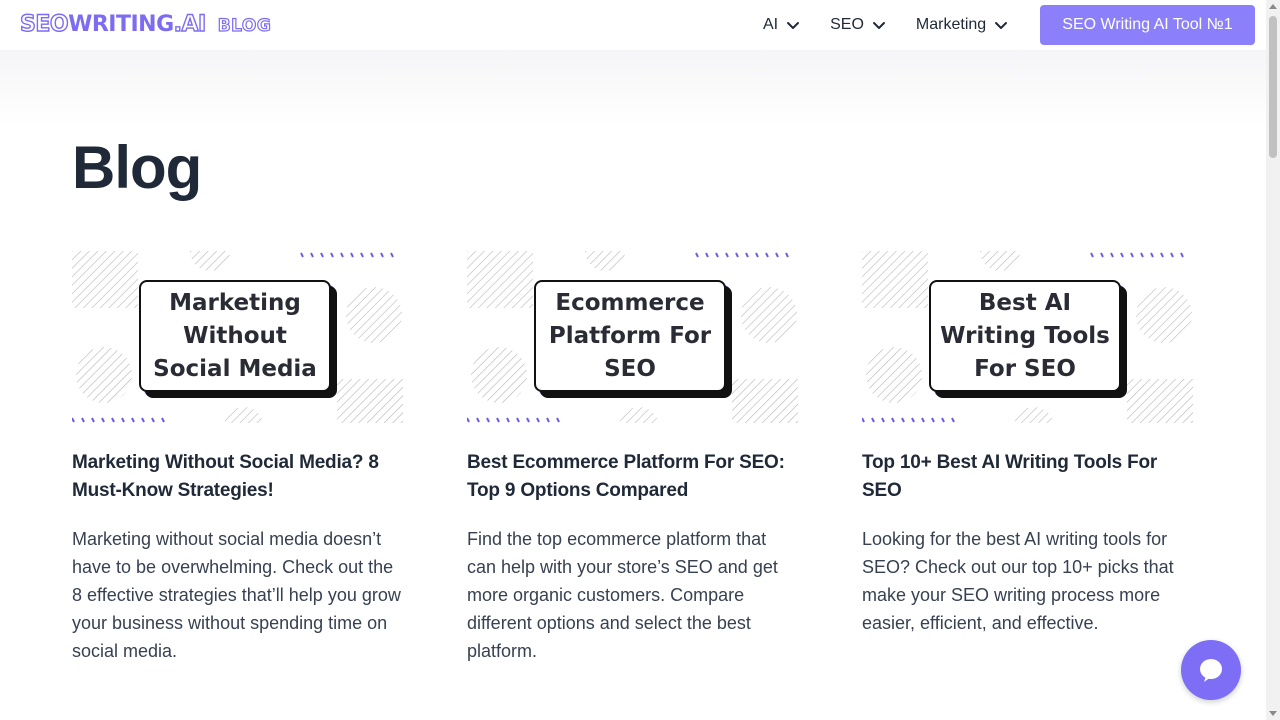 This screenshot has width=1280, height=720. I want to click on nav-item-label: SEO, so click(847, 24).